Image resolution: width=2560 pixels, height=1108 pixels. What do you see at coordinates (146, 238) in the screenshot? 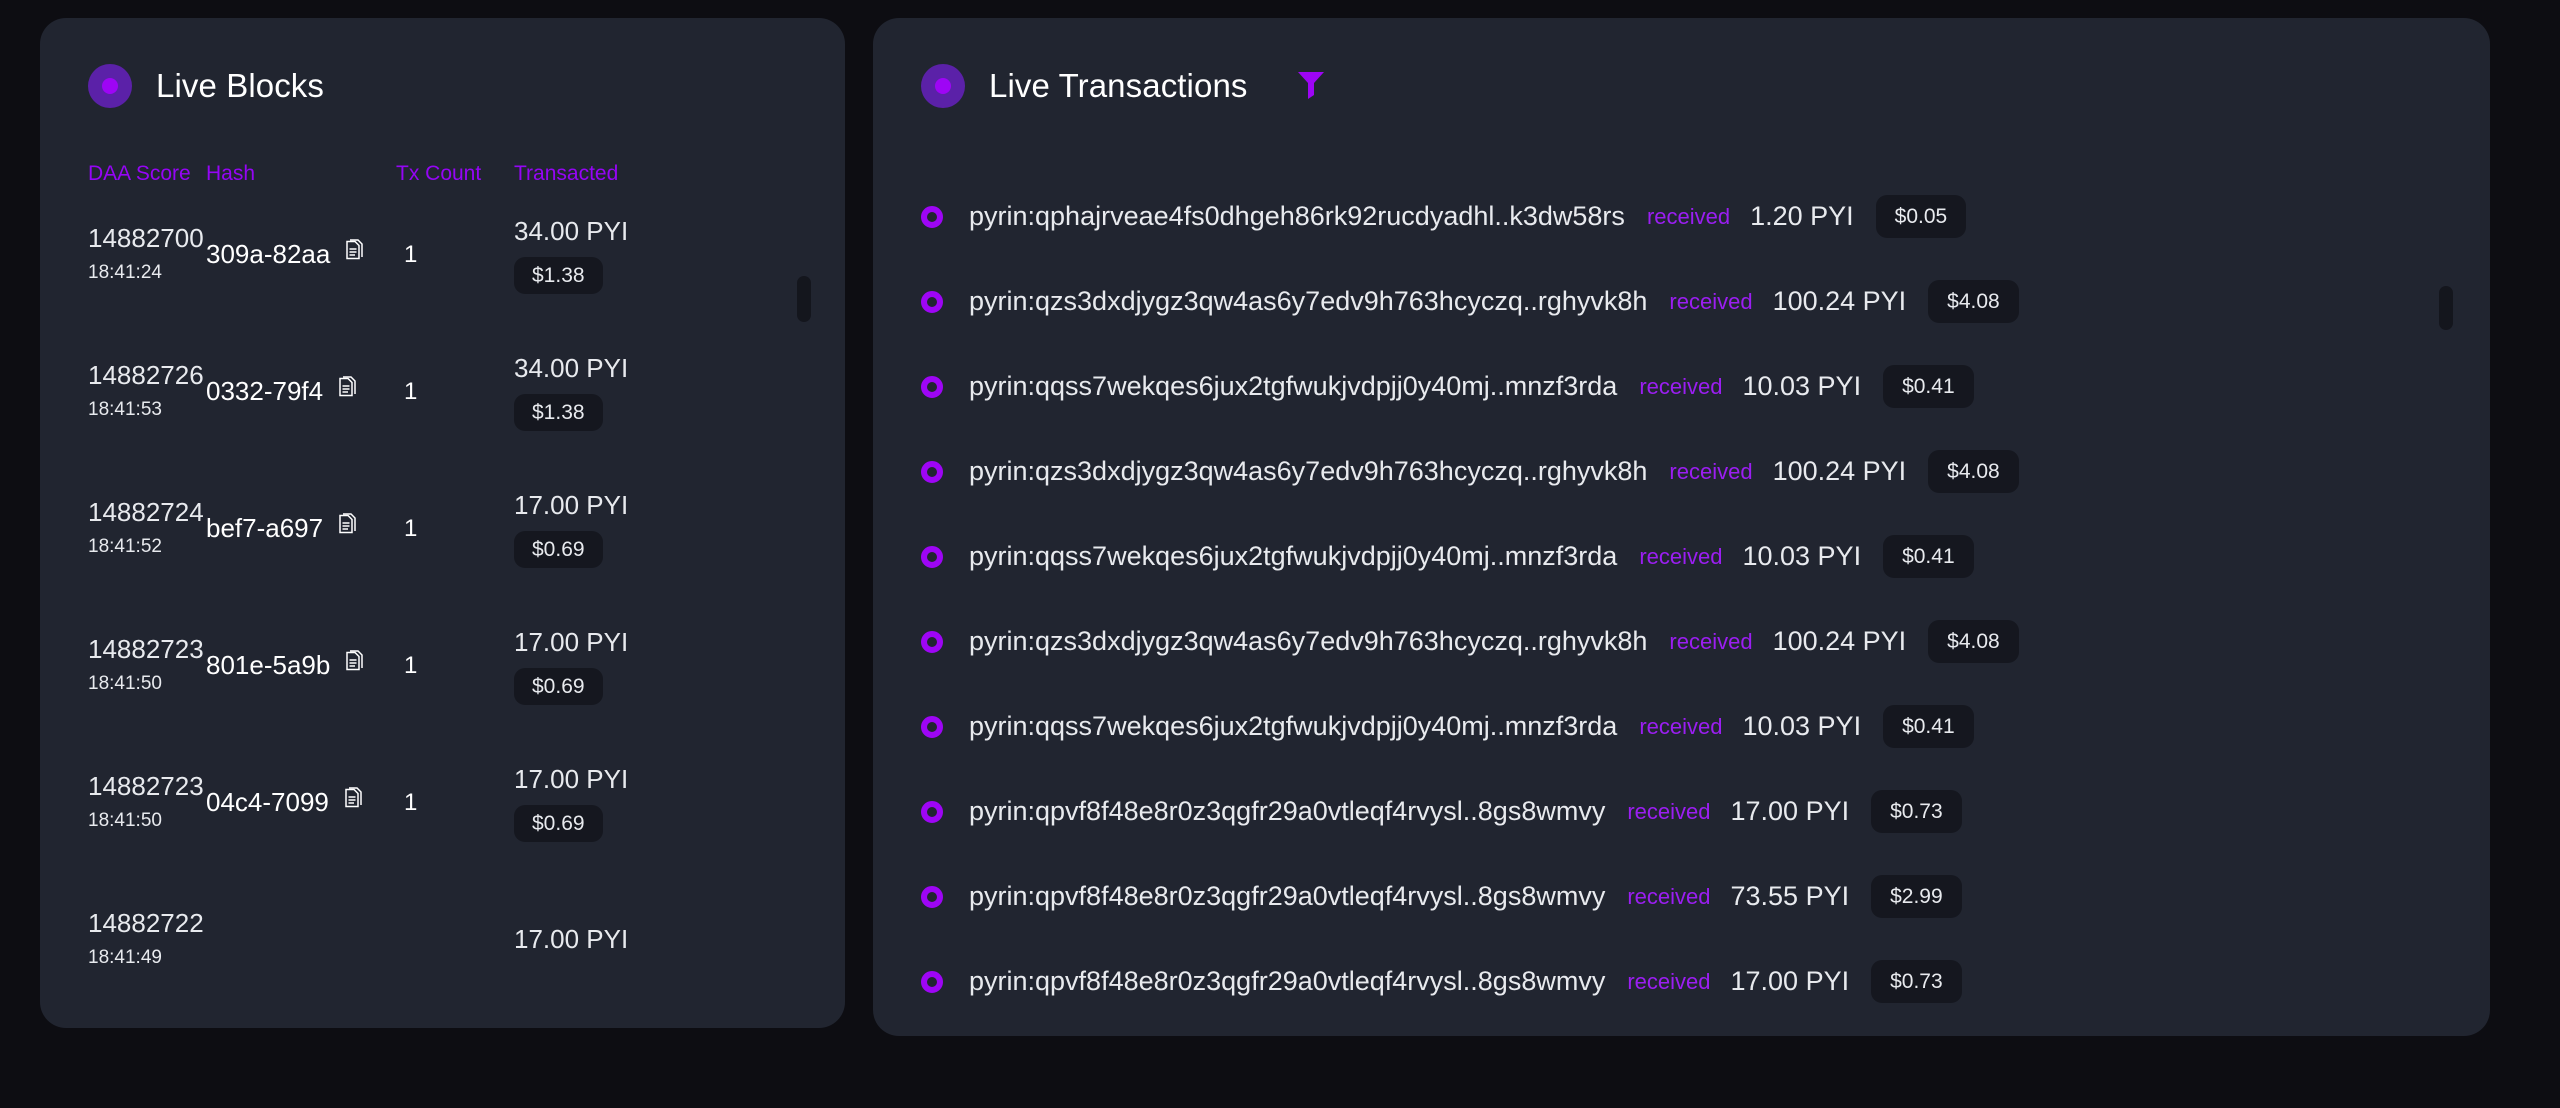
I see `block-daa-score: 14882700` at bounding box center [146, 238].